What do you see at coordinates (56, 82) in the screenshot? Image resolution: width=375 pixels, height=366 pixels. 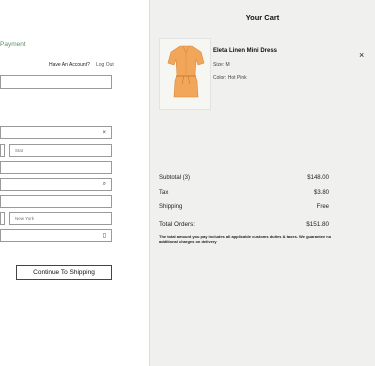 I see `email-field` at bounding box center [56, 82].